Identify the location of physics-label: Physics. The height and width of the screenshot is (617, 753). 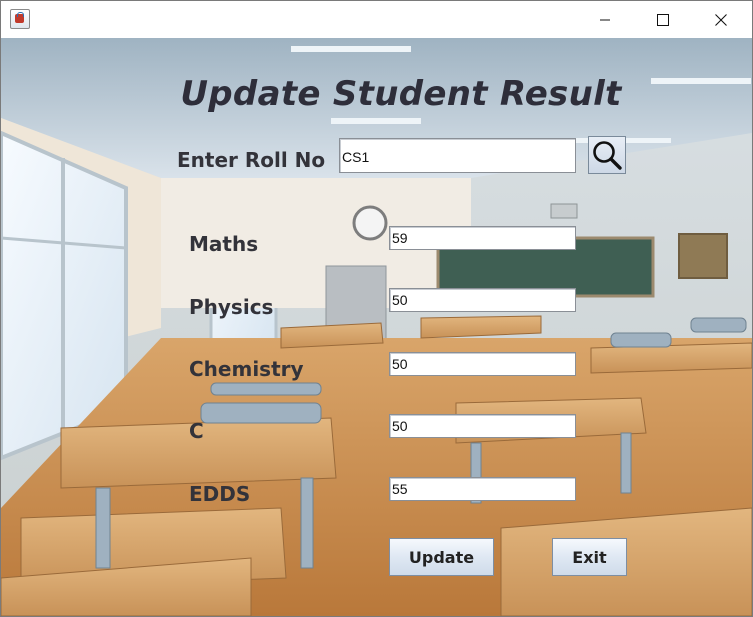
(231, 307).